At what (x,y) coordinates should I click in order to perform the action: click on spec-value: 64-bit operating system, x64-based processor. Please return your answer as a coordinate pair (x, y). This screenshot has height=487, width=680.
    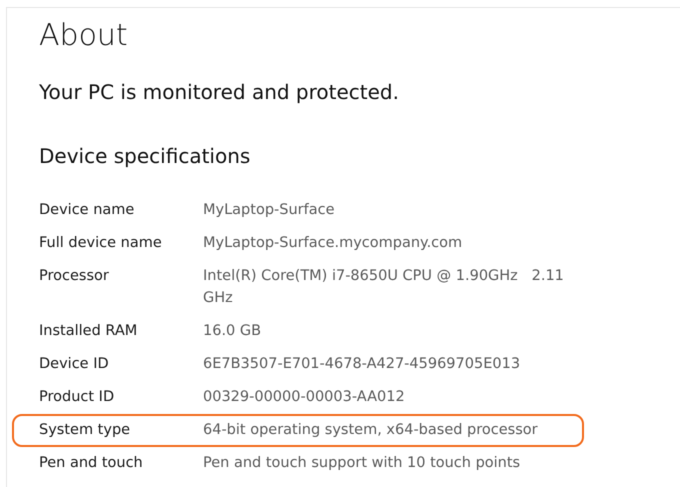
    Looking at the image, I should click on (371, 430).